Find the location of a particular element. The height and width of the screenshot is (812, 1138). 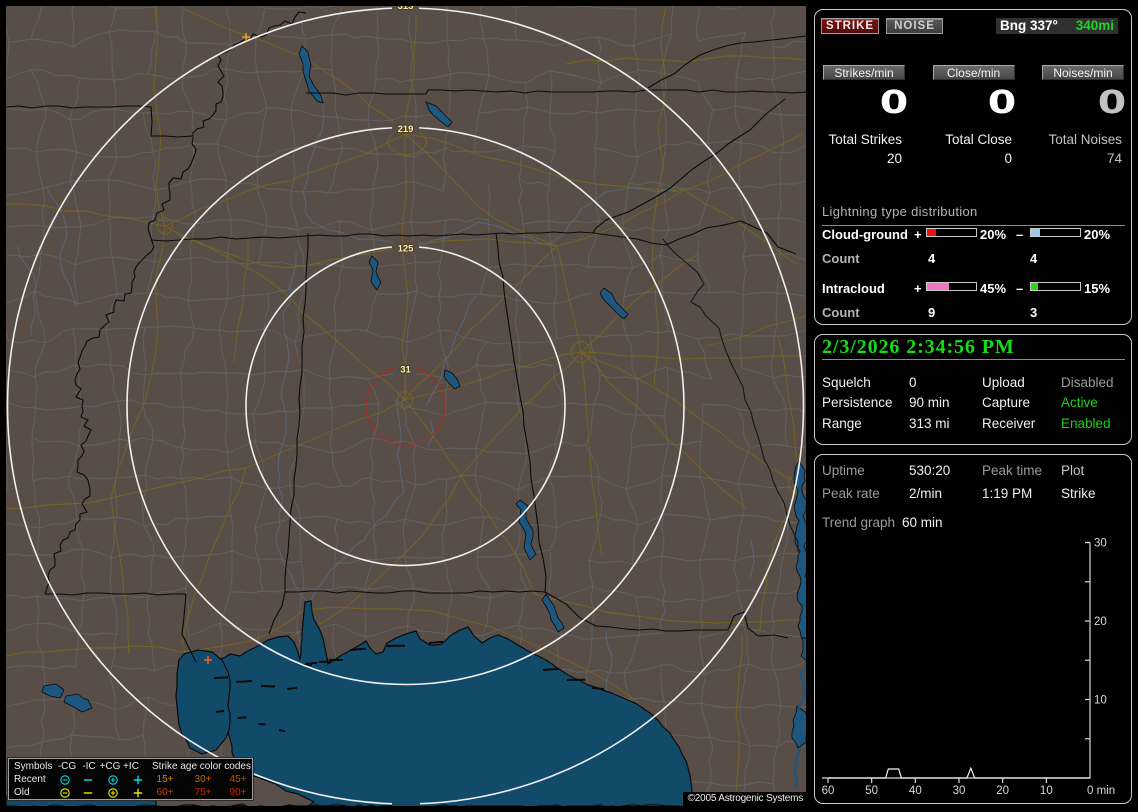

legend-col-neg-ic: -IC is located at coordinates (89, 766).